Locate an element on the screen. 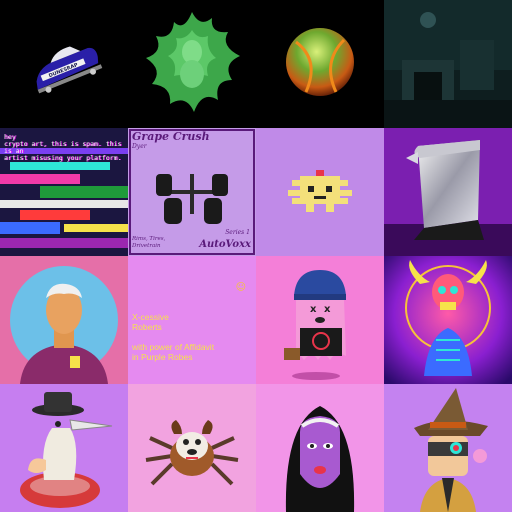 Image resolution: width=512 pixels, height=512 pixels. tile-witch-robot is located at coordinates (448, 448).